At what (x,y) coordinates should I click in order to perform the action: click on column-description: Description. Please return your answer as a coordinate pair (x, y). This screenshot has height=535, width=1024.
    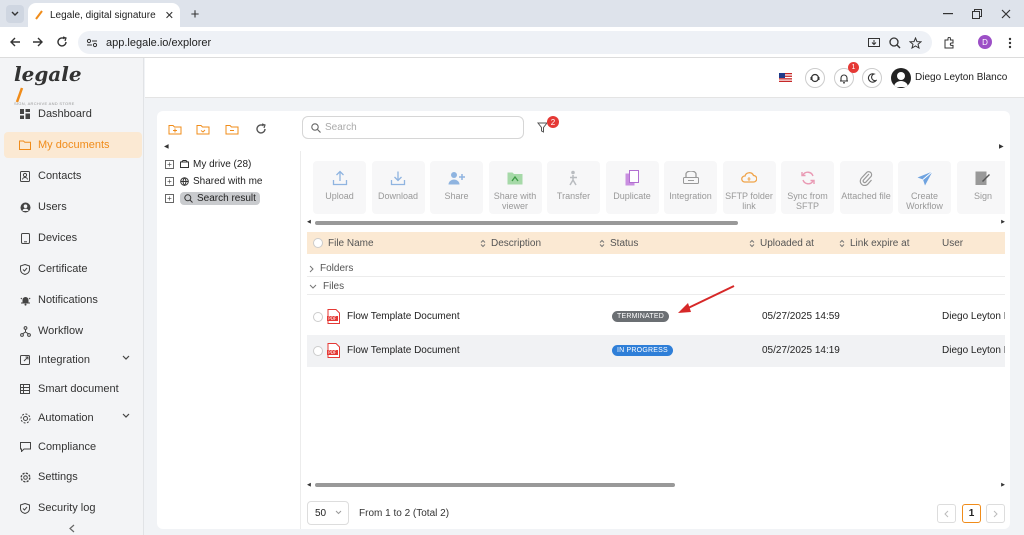
    Looking at the image, I should click on (510, 243).